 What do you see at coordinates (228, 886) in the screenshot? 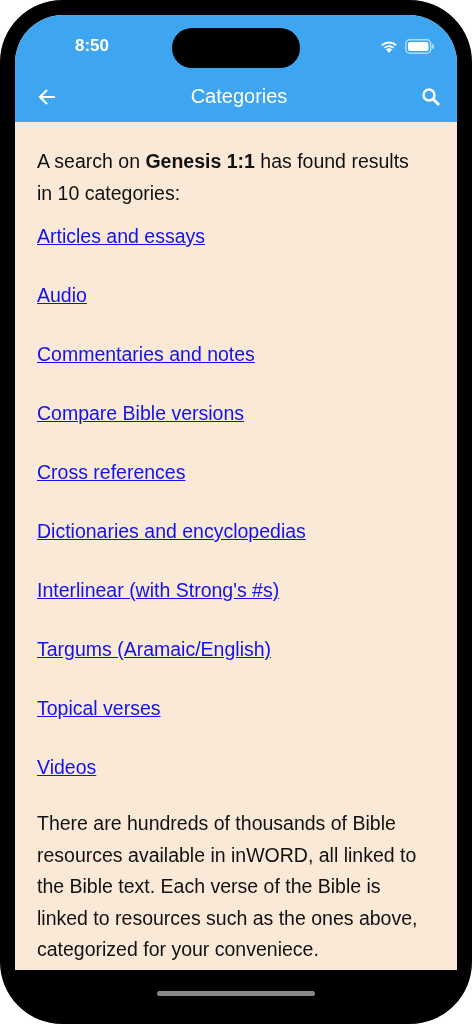
I see `description-text: There are hundreds of thousands of Bible resources available in inWORD, all linked to the Bible text. Each verse of the Bible is linked to resources such as the ones above, categorized for your conveniece.` at bounding box center [228, 886].